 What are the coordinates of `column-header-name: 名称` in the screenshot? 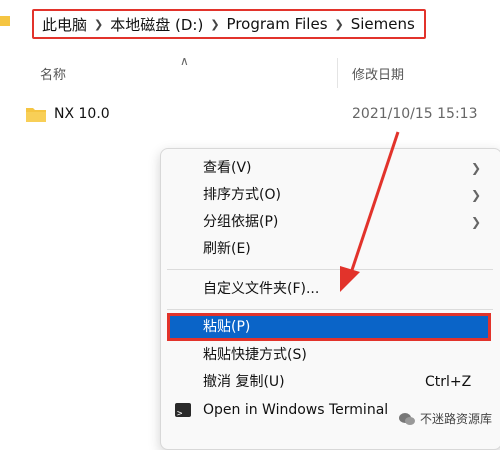 It's located at (53, 73).